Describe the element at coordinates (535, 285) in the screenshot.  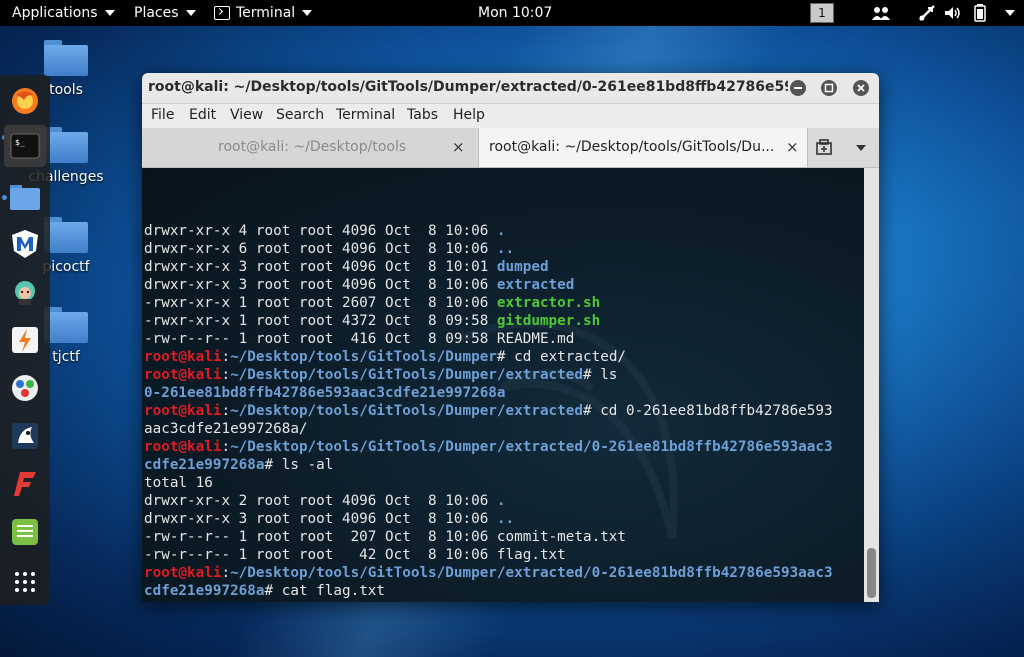
I see `terminal-text: extracted` at that location.